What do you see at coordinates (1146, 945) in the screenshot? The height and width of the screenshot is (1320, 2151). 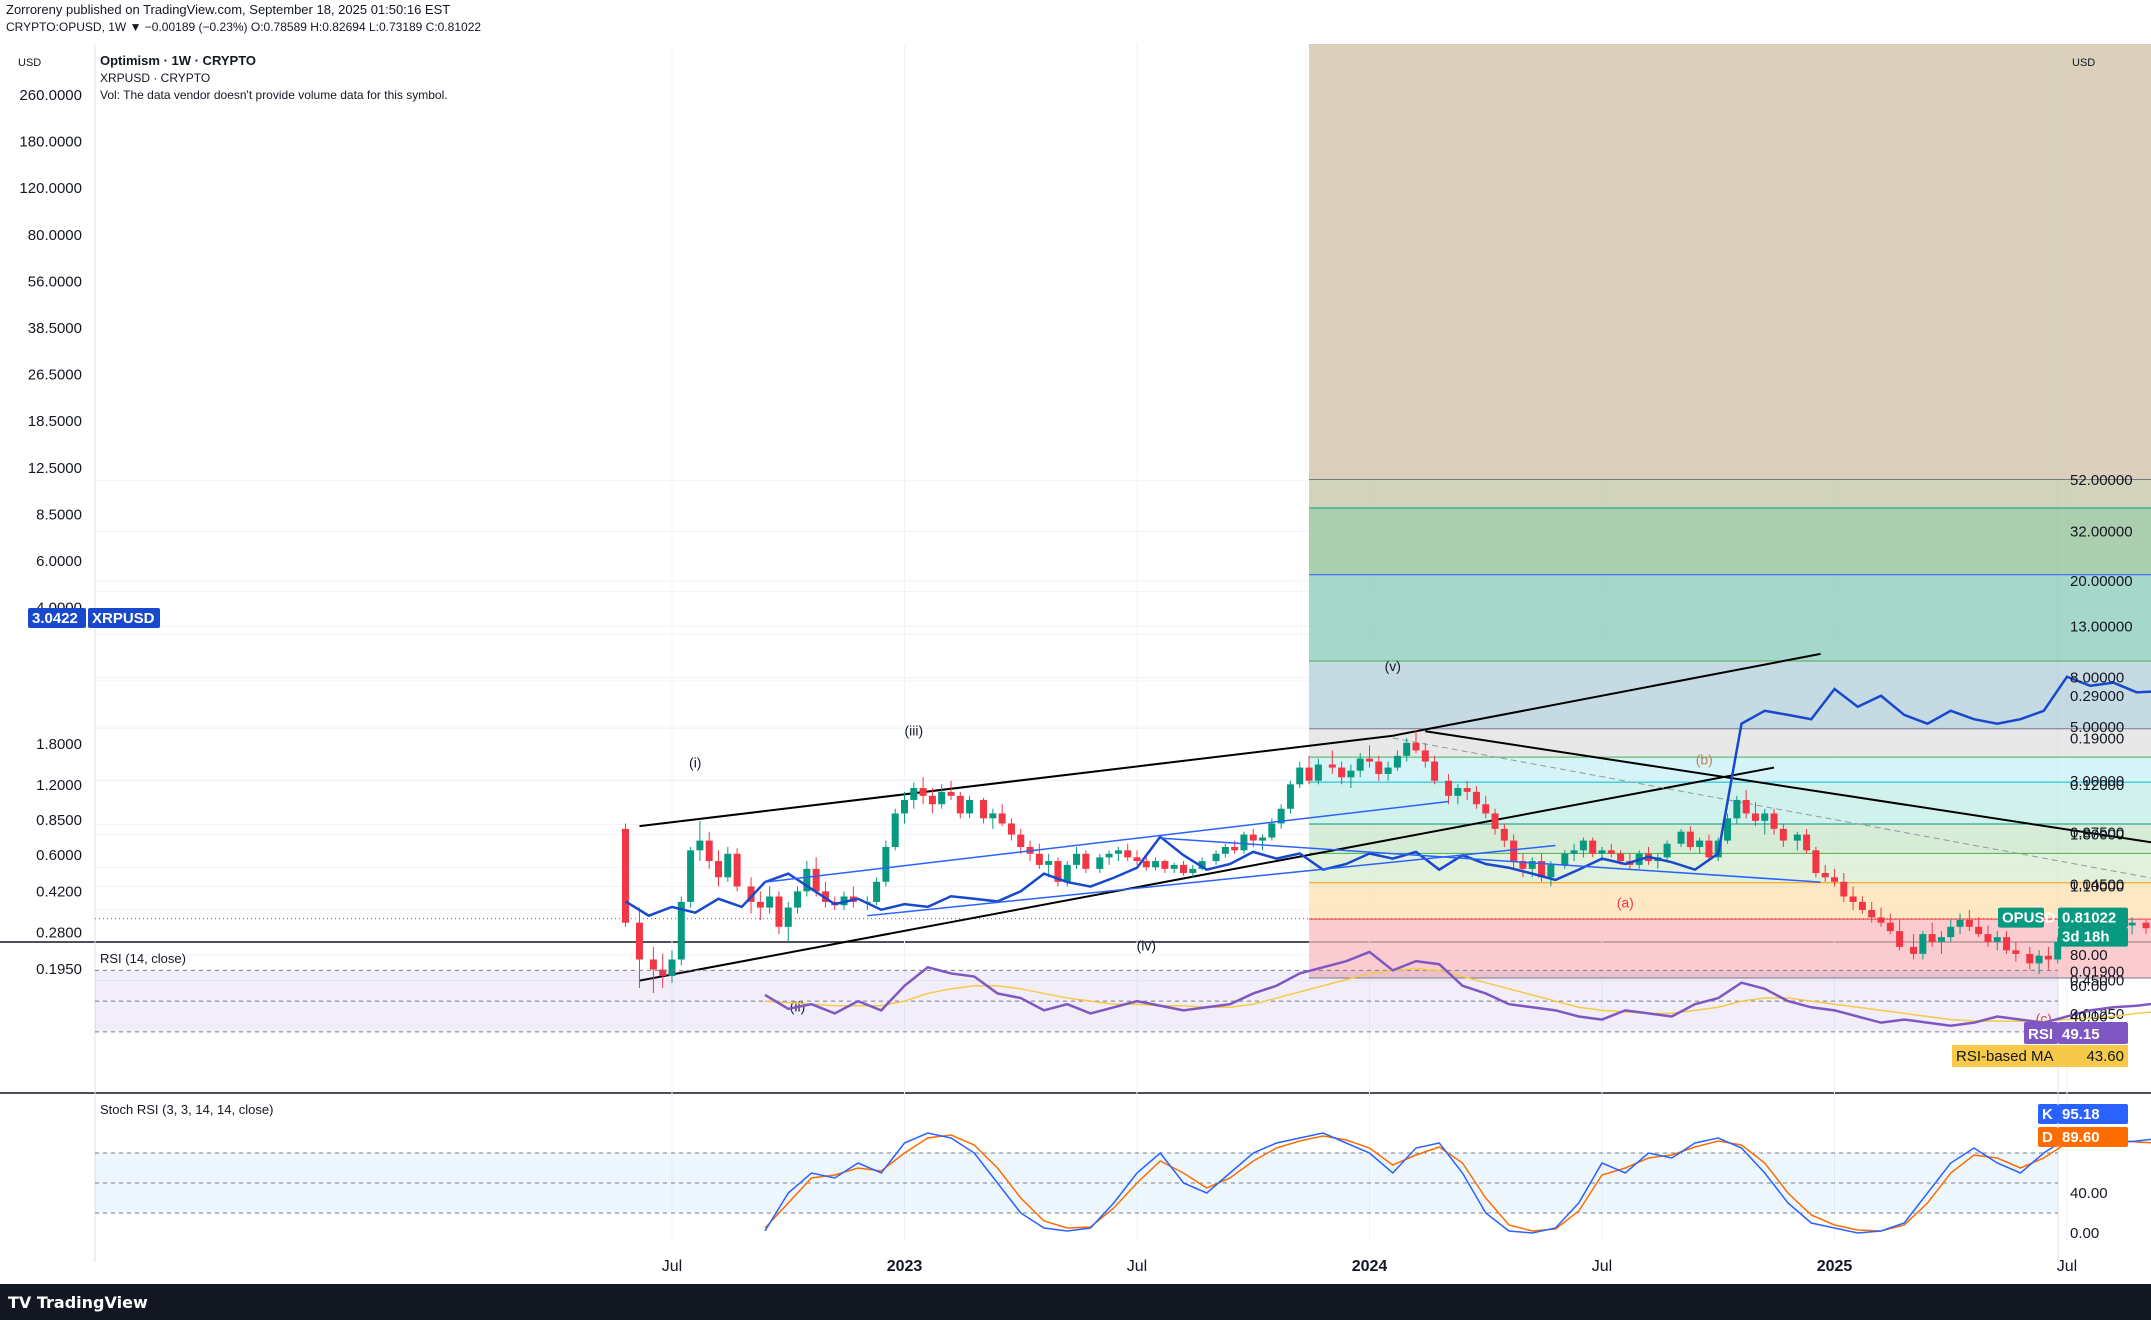 I see `wave-label: (iv)` at bounding box center [1146, 945].